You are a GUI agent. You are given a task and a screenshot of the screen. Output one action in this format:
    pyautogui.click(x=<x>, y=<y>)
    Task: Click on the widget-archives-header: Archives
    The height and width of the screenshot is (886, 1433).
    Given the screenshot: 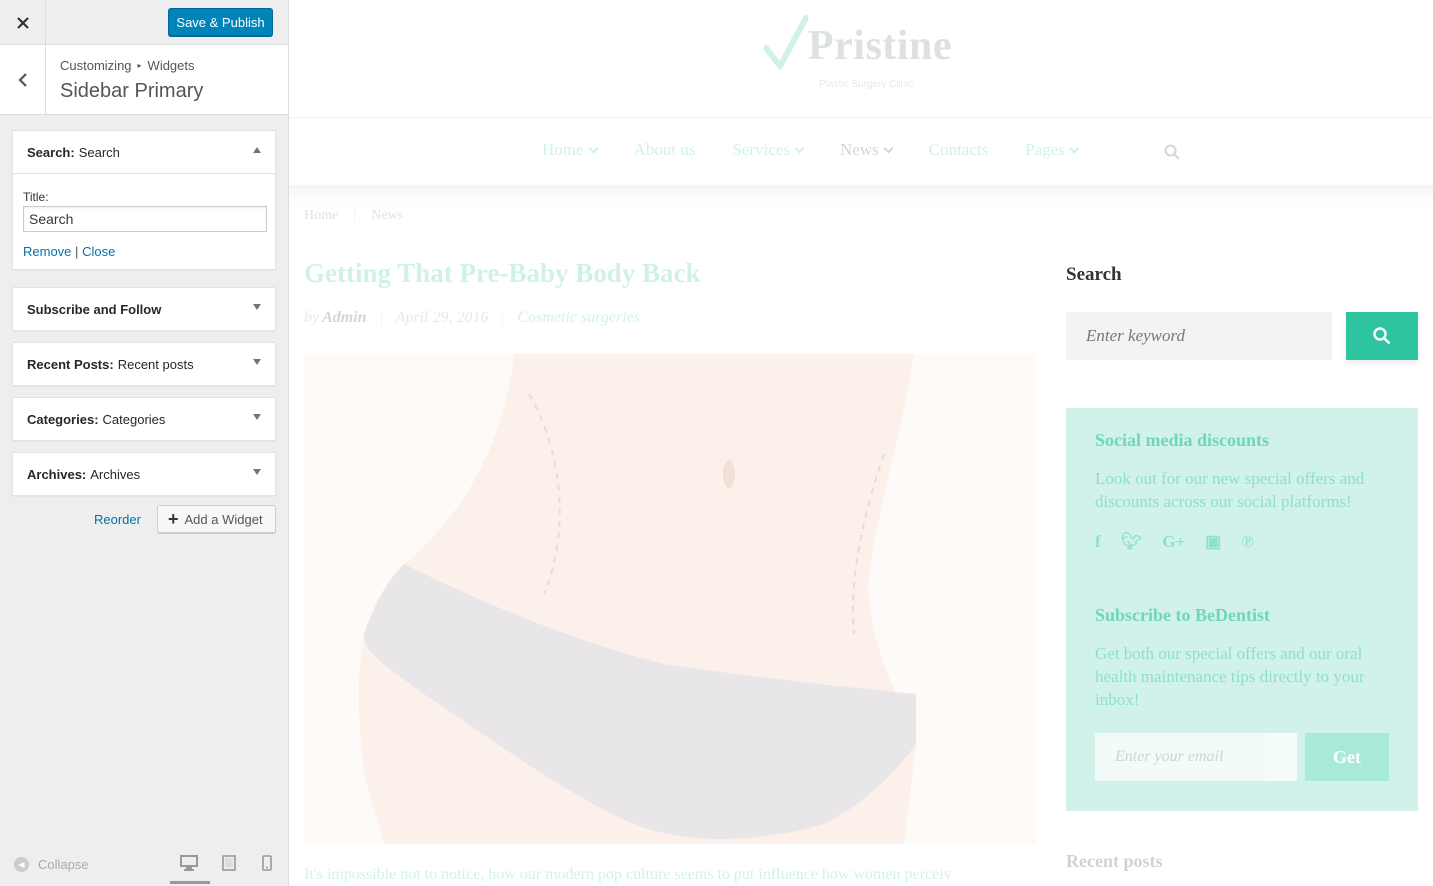 What is the action you would take?
    pyautogui.click(x=144, y=474)
    